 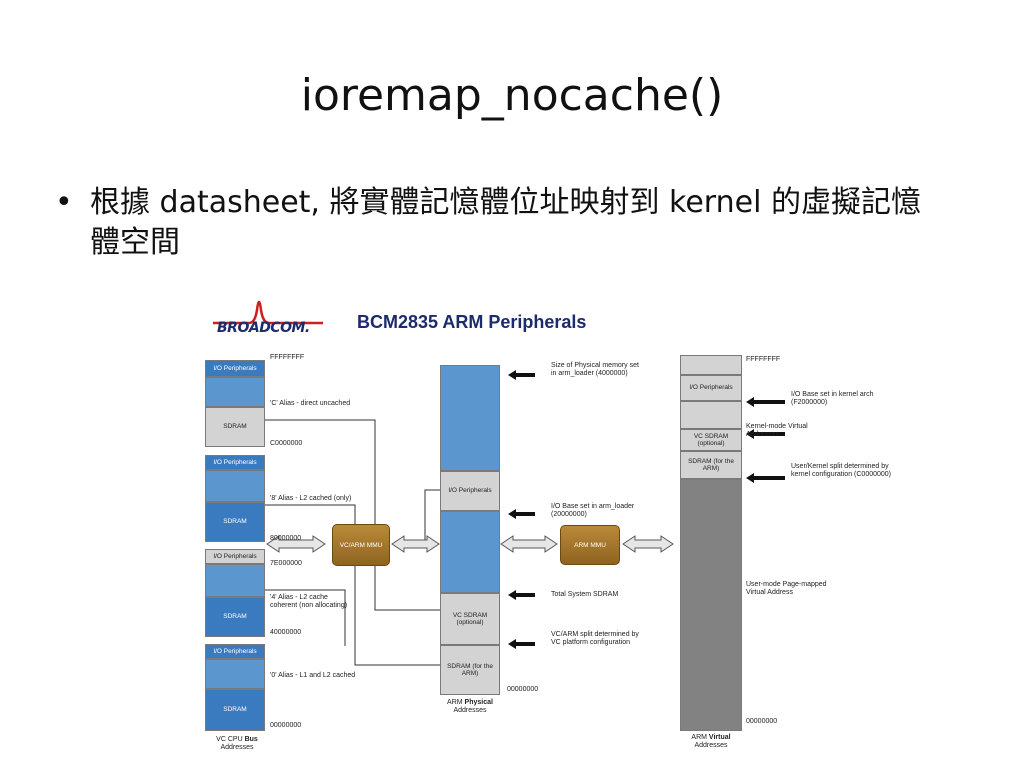 What do you see at coordinates (765, 402) in the screenshot?
I see `pointer-arrow-virt-io` at bounding box center [765, 402].